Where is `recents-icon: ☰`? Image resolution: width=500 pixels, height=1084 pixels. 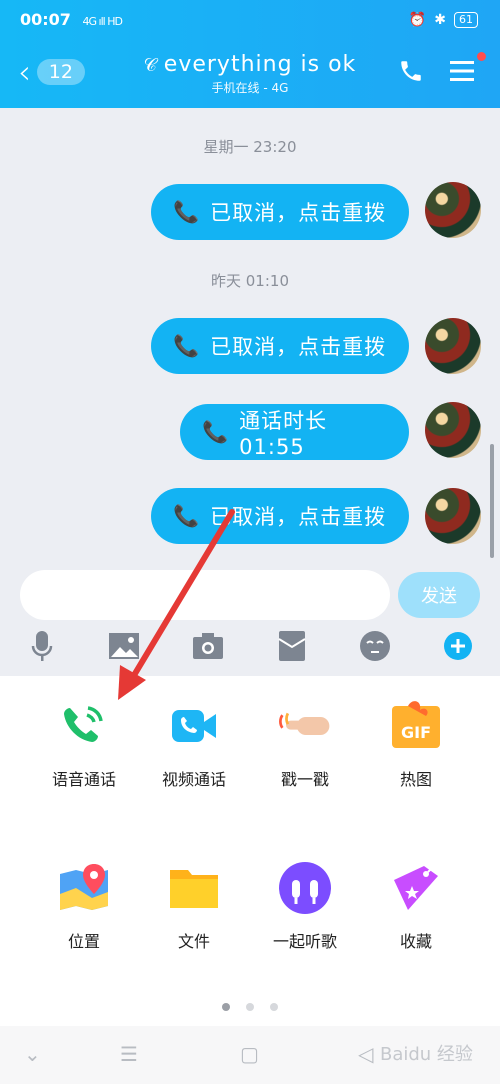
recents-icon: ☰ is located at coordinates (129, 1054).